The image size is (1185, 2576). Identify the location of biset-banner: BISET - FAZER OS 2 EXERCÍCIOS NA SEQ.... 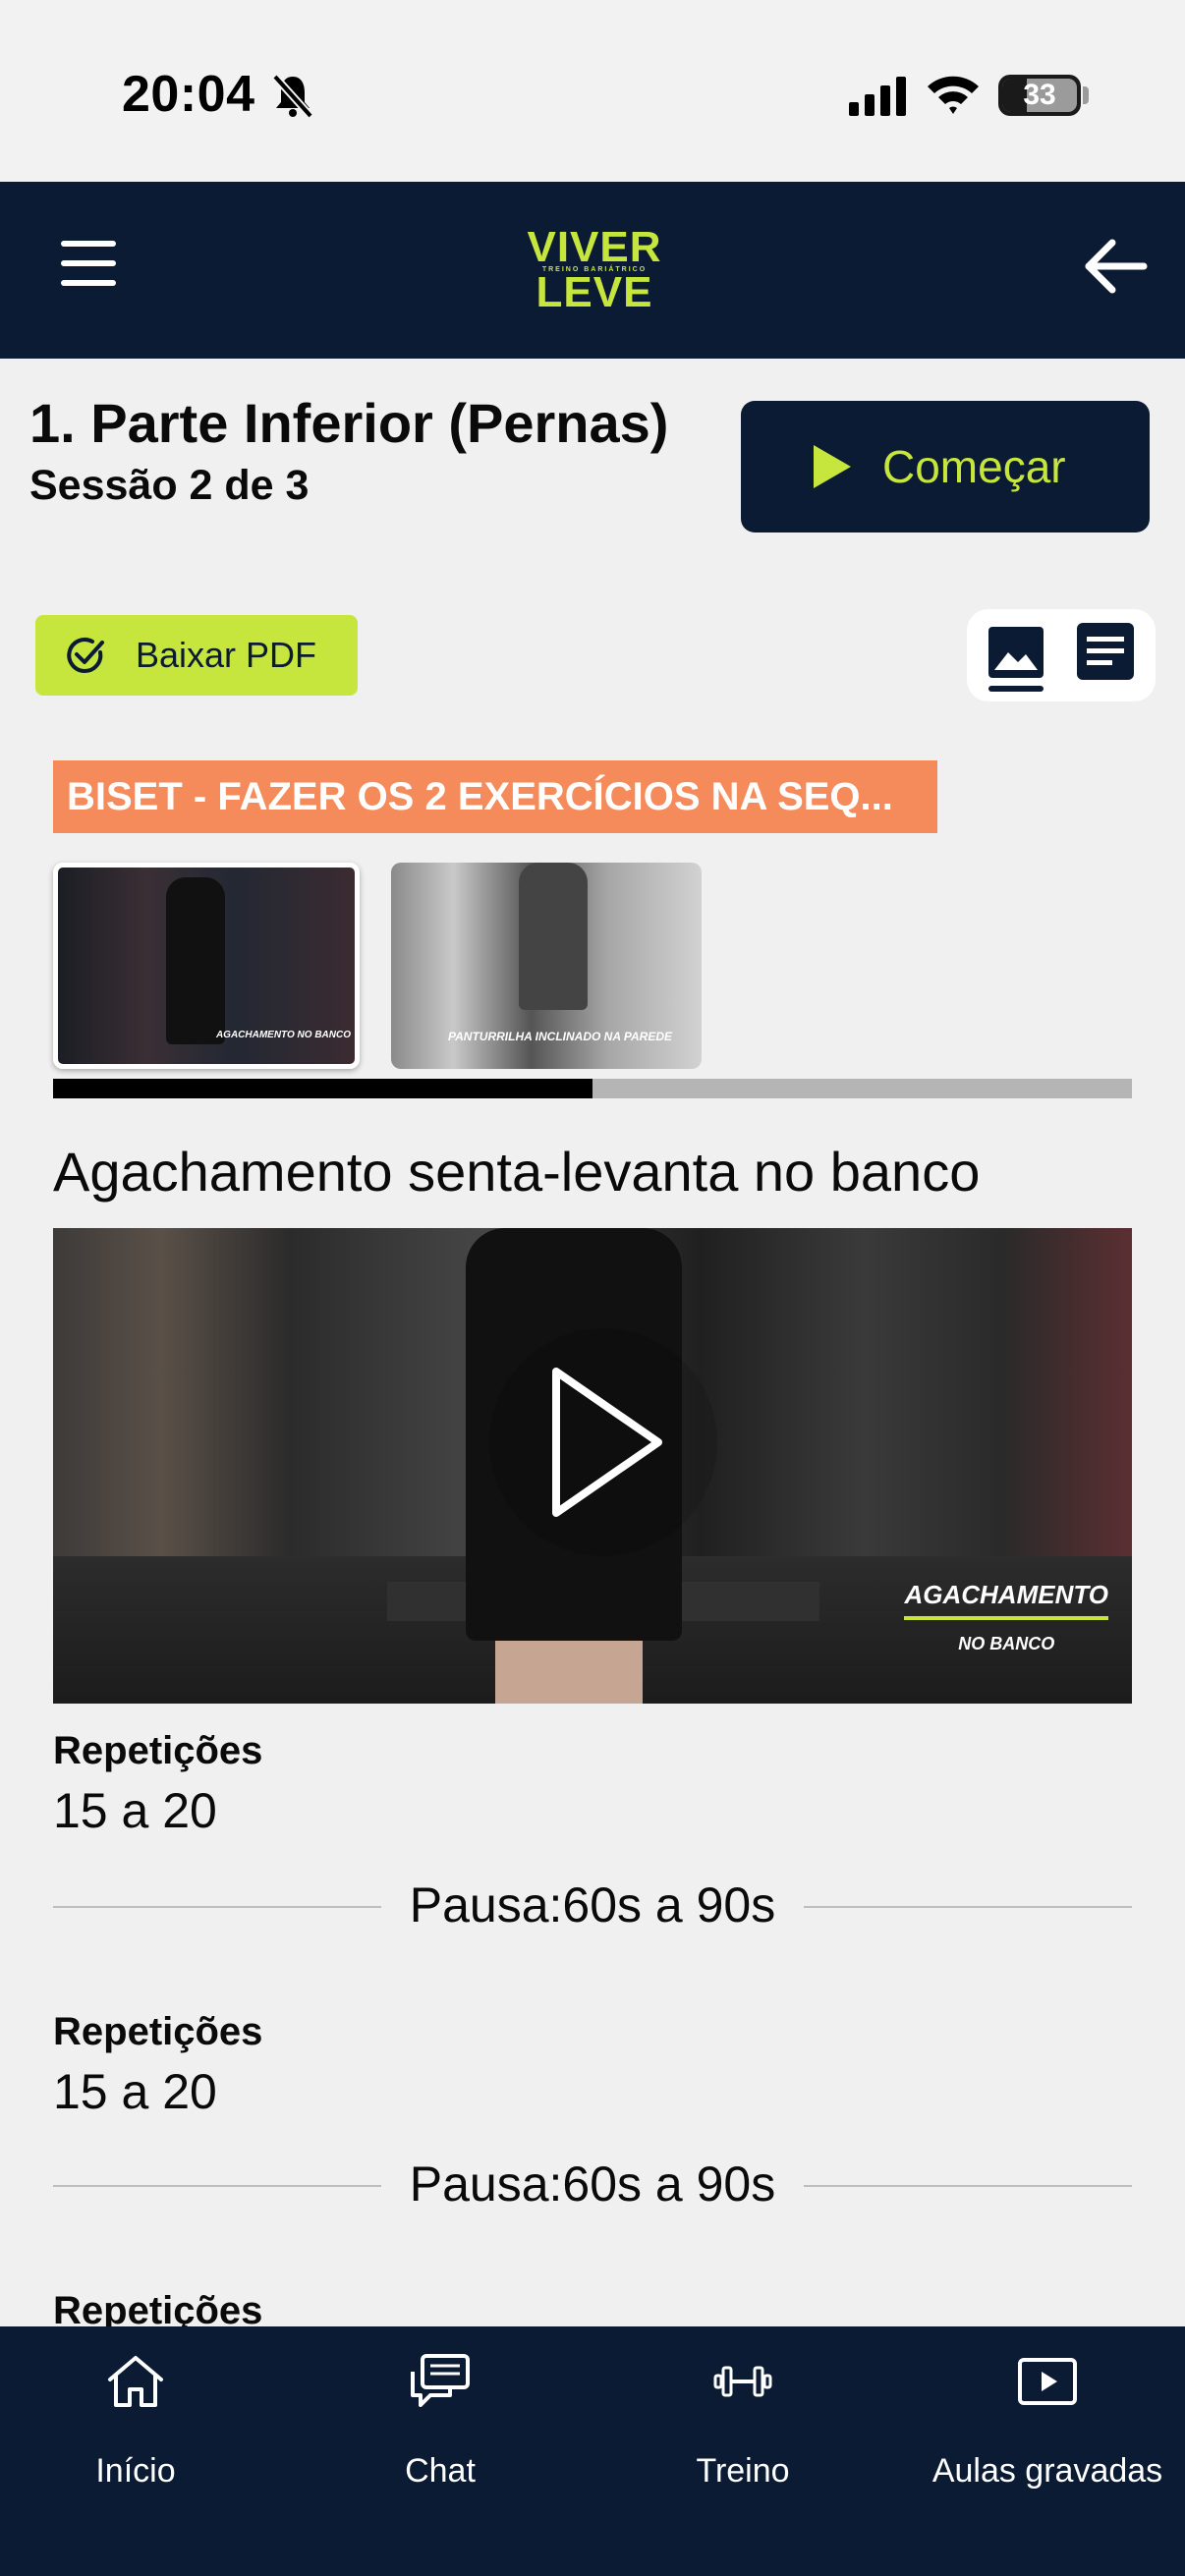
(495, 796).